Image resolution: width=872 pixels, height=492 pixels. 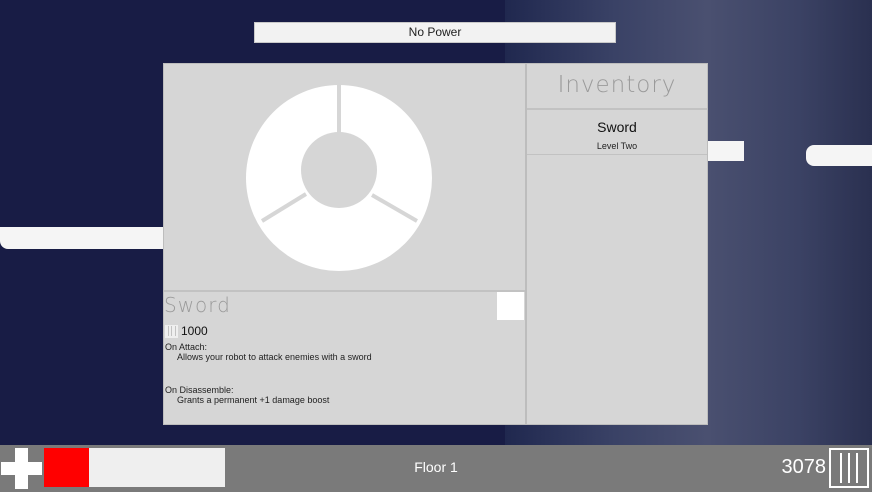 I want to click on bottom-hud: Floor 1 3078, so click(x=436, y=468).